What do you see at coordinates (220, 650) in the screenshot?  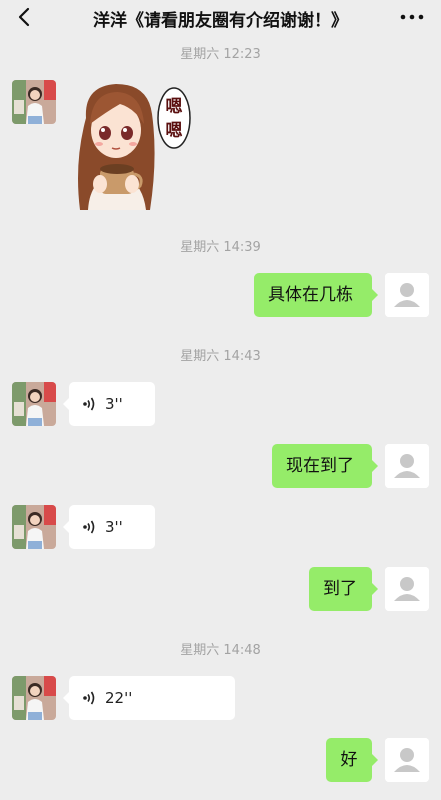 I see `timestamp: 星期六 14:48` at bounding box center [220, 650].